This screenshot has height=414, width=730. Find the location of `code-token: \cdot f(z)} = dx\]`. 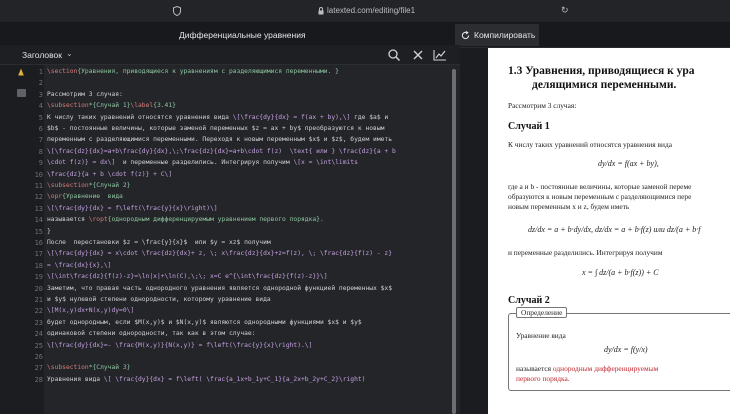

code-token: \cdot f(z)} = dx\] is located at coordinates (81, 163).